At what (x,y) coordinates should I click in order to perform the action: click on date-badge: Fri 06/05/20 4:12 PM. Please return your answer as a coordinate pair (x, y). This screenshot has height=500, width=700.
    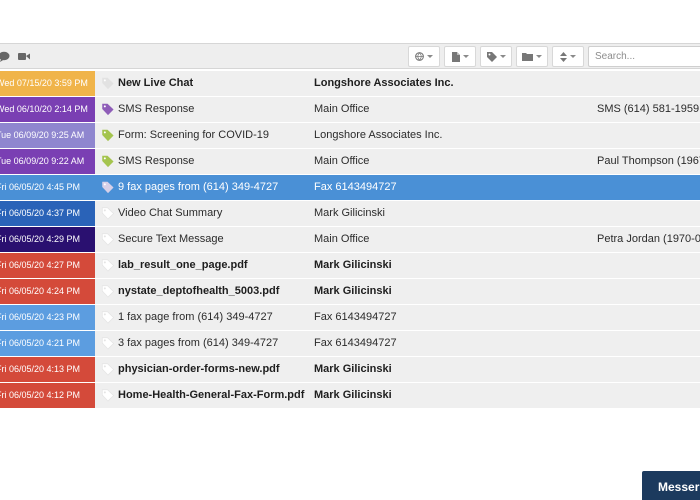
    Looking at the image, I should click on (47, 395).